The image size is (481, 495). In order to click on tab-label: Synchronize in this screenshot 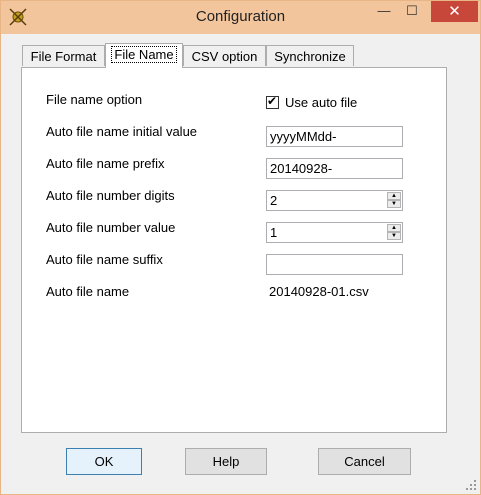, I will do `click(310, 56)`.